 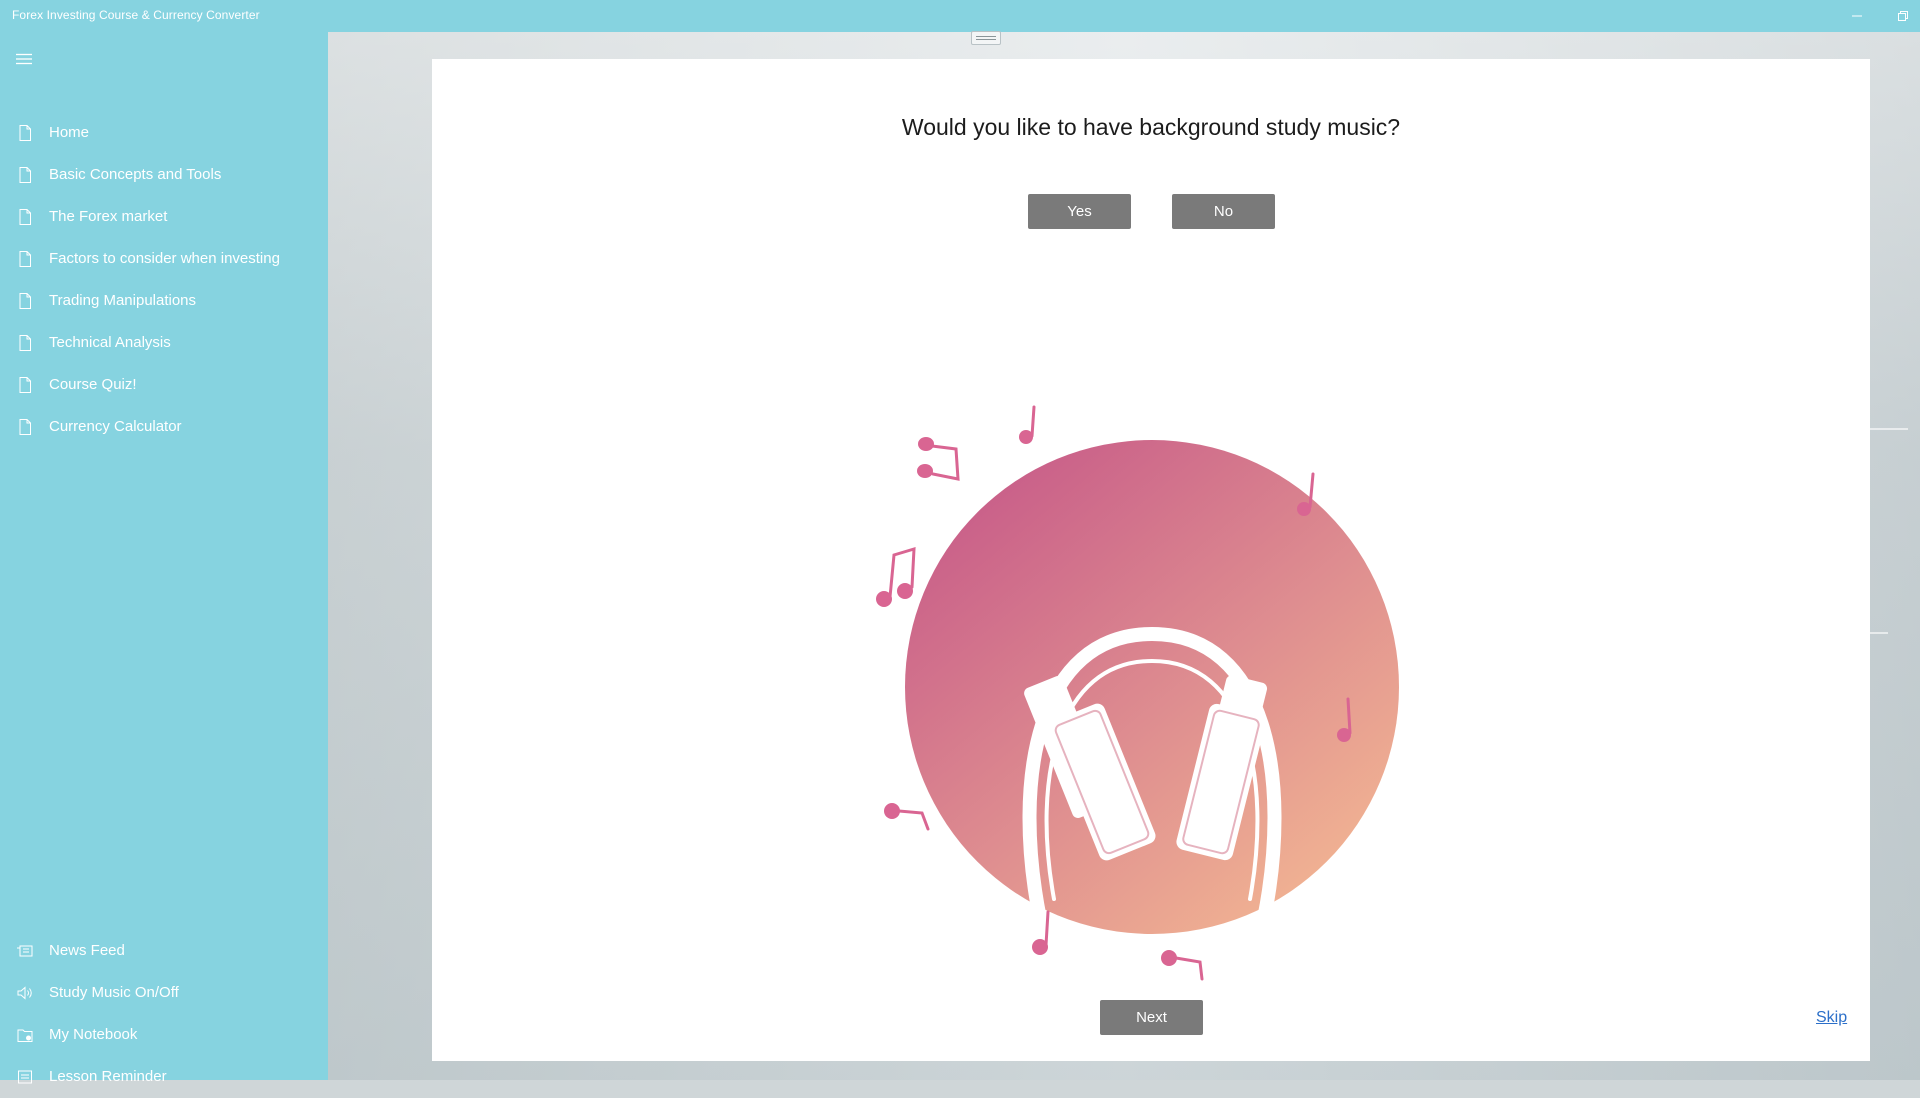 What do you see at coordinates (1079, 211) in the screenshot?
I see `yes-button: Yes` at bounding box center [1079, 211].